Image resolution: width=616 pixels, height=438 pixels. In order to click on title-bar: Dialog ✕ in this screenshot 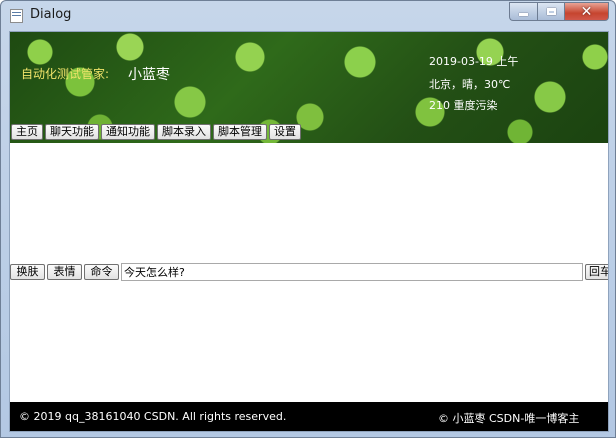, I will do `click(308, 16)`.